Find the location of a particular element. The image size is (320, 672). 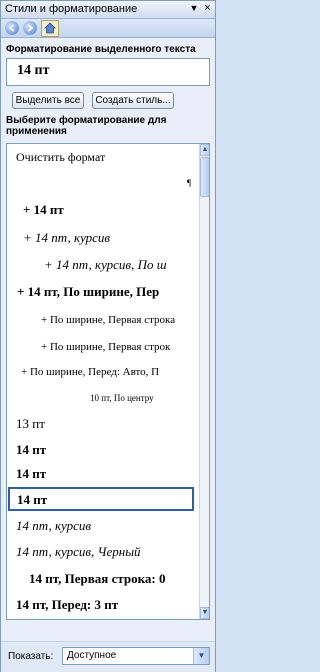

paragraph-mark-icon: ¶ is located at coordinates (189, 183).